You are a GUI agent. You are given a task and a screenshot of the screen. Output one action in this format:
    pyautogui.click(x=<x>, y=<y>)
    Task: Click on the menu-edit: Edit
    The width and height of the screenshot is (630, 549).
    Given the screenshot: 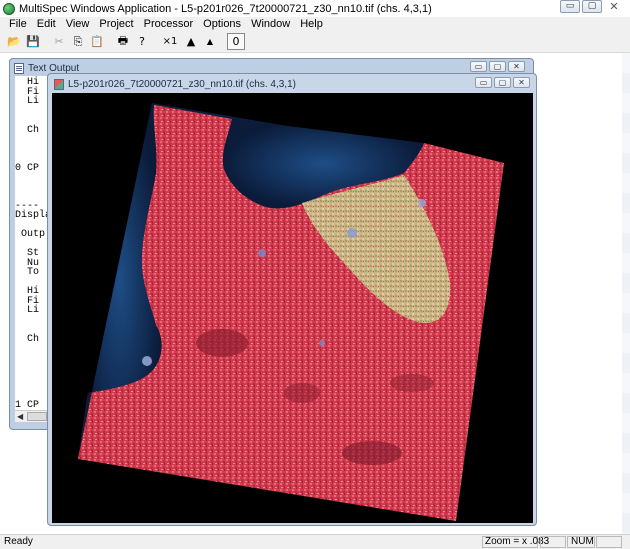 What is the action you would take?
    pyautogui.click(x=46, y=24)
    